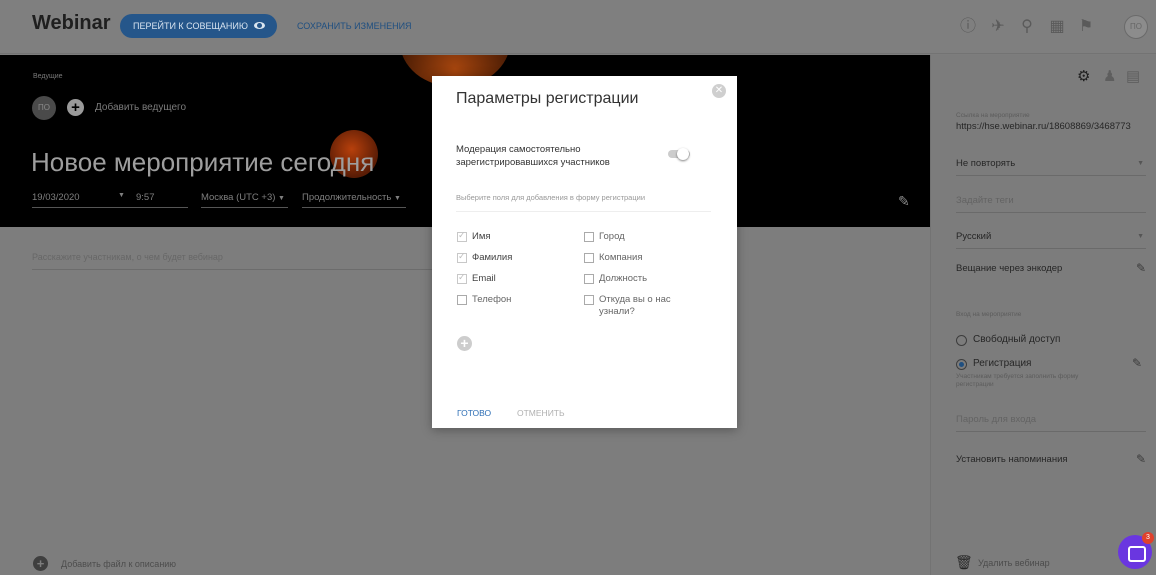 The width and height of the screenshot is (1156, 575). What do you see at coordinates (1057, 27) in the screenshot?
I see `apps-grid-icon: ▦` at bounding box center [1057, 27].